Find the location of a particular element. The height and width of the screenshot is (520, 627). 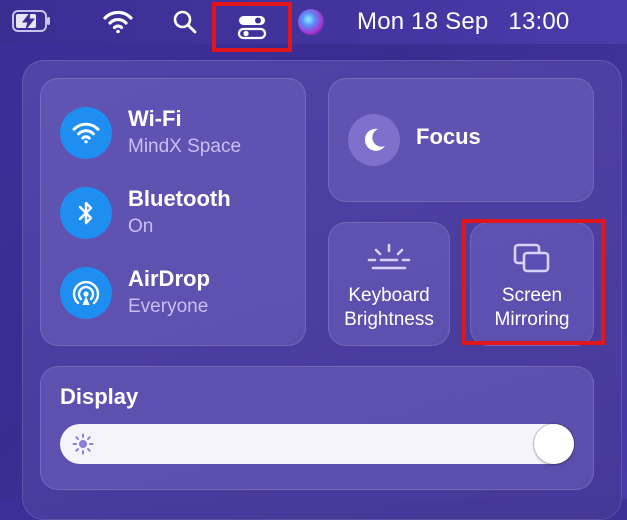

bluetooth-title: Bluetooth is located at coordinates (179, 198).